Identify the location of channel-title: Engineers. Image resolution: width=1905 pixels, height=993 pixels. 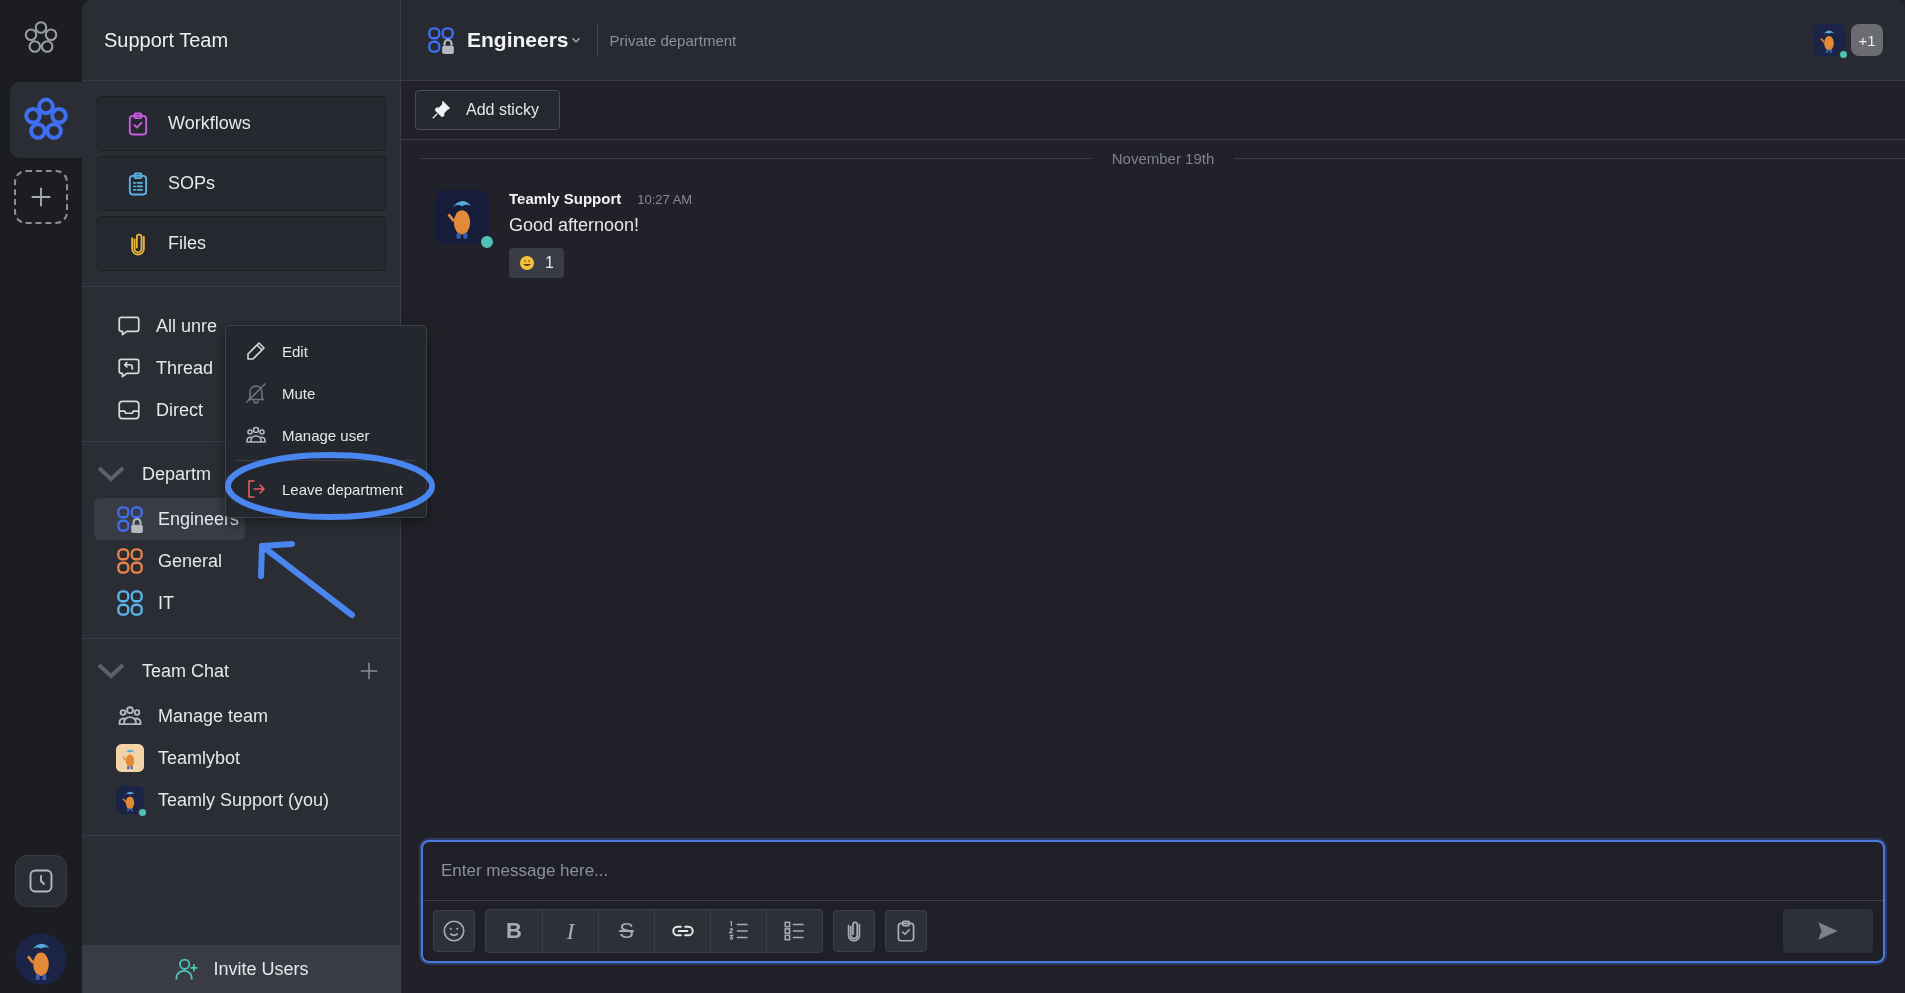
(518, 40).